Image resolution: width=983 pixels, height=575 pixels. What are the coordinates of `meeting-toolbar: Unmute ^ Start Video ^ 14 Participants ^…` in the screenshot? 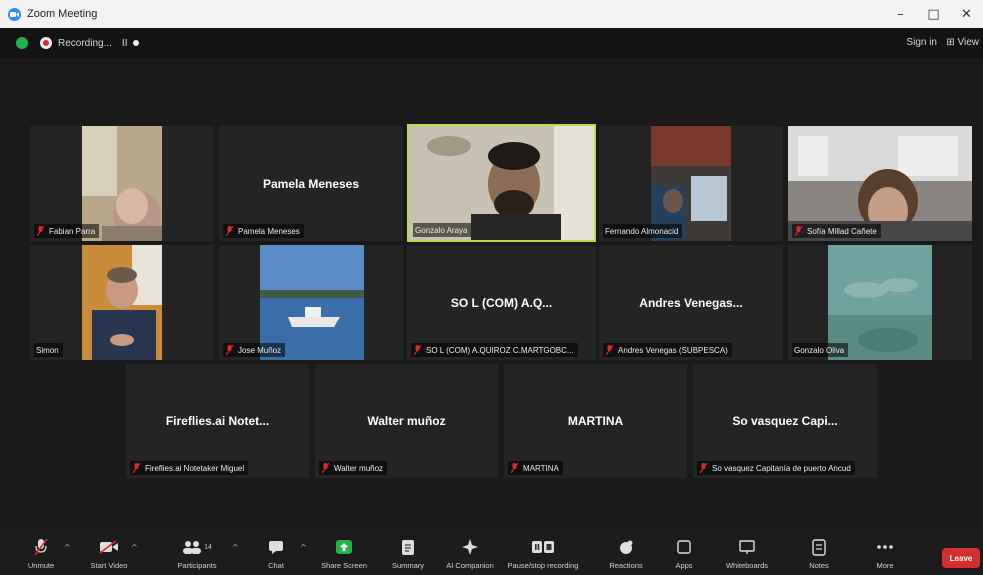 It's located at (491, 553).